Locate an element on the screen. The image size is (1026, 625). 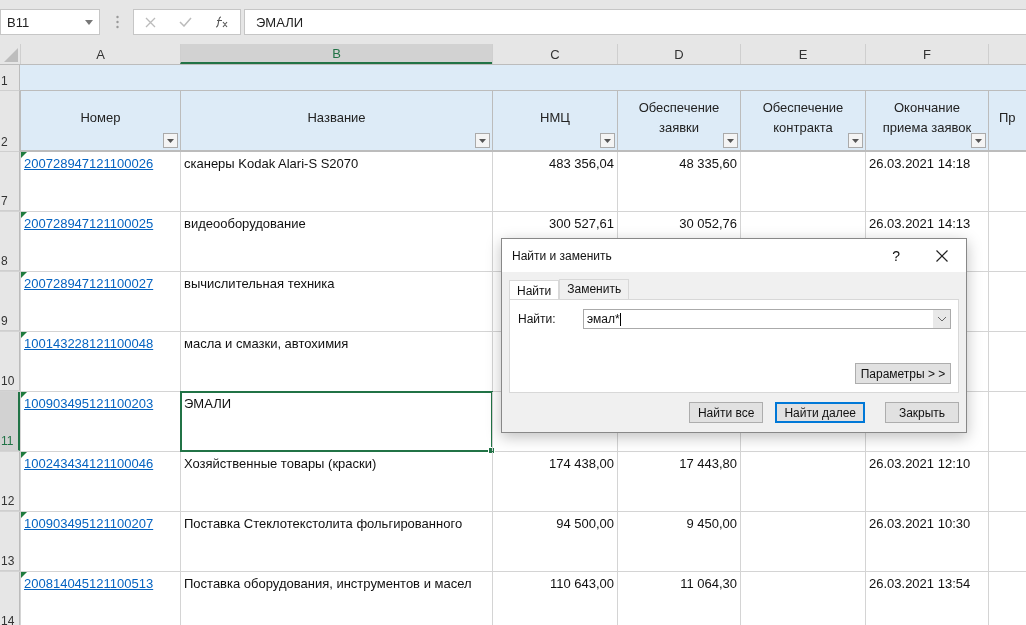
table-cell: масла и смазки, автохимия is located at coordinates (336, 361).